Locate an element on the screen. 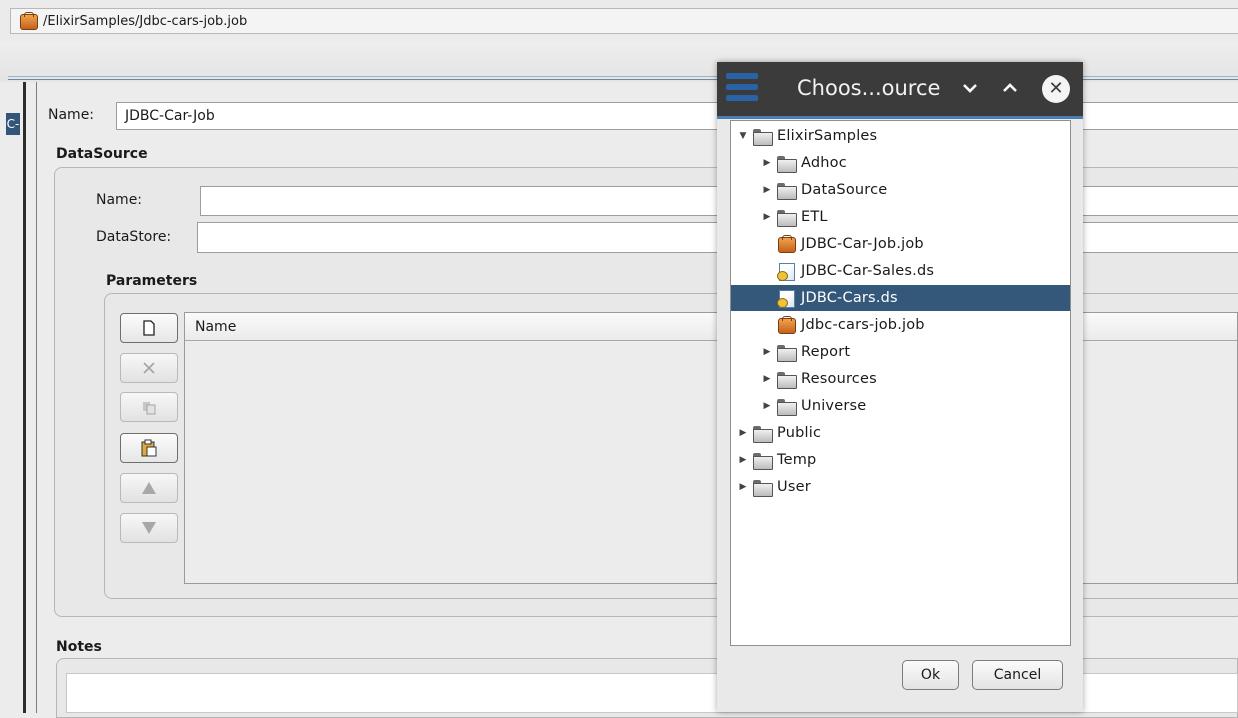 This screenshot has width=1238, height=718. tree-node: ▶ Temp is located at coordinates (900, 460).